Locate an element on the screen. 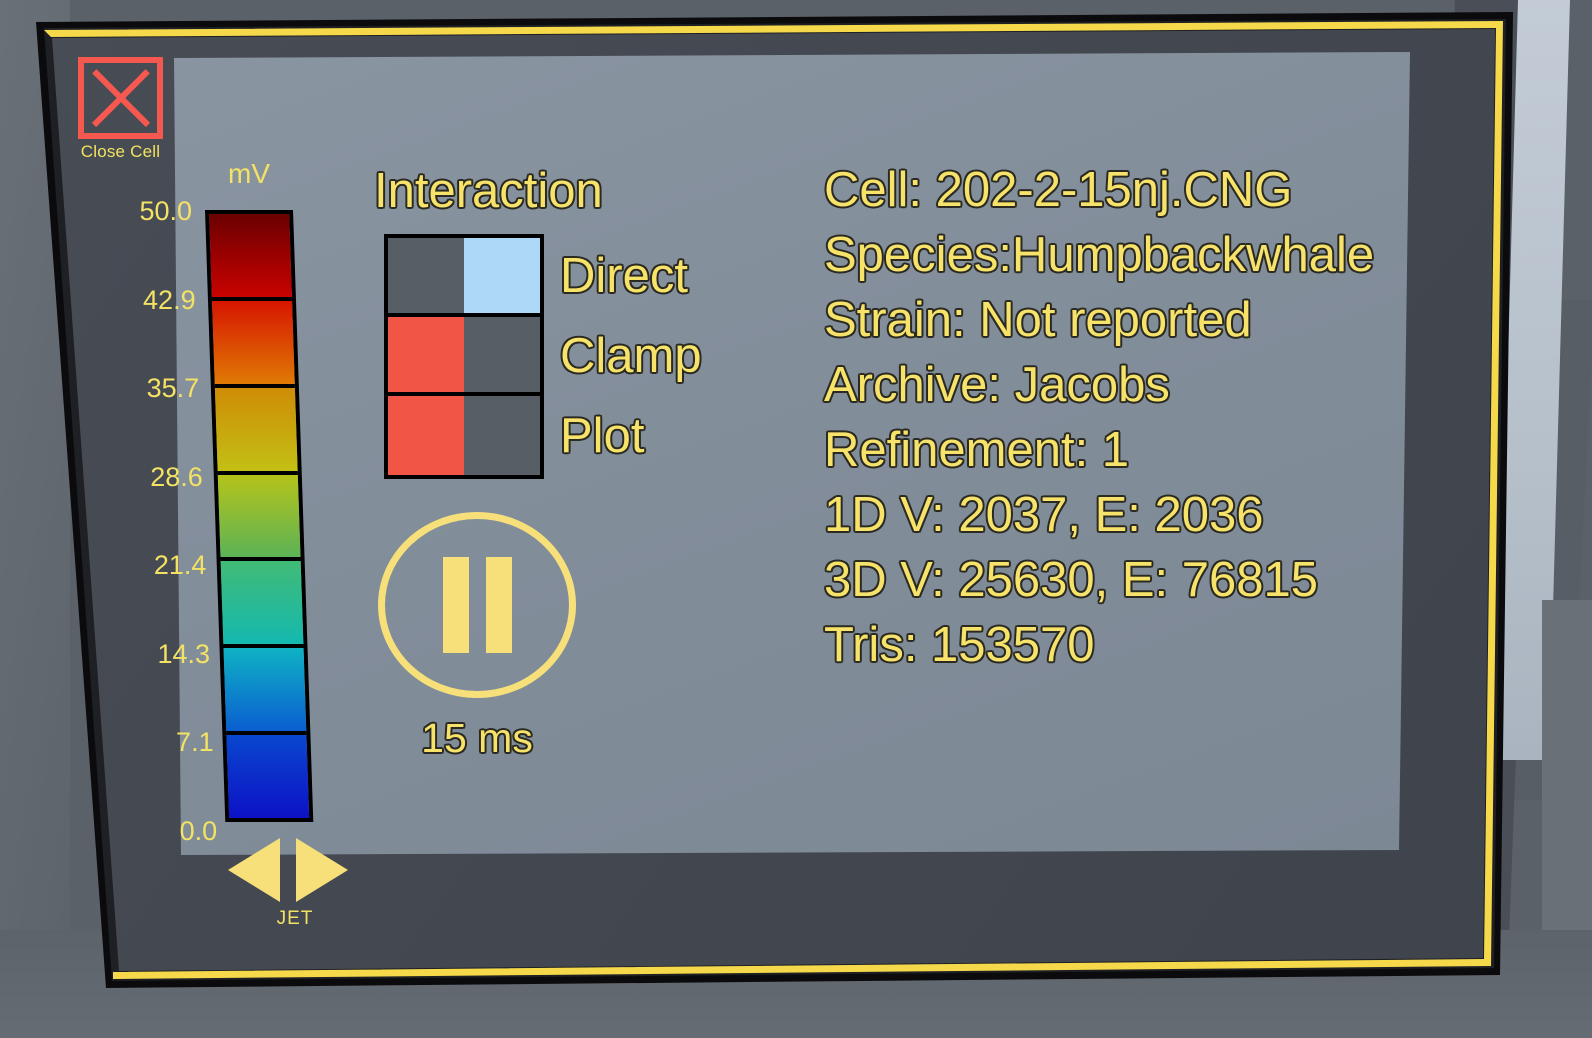  colorbar-tick-label: 28.6 is located at coordinates (176, 476).